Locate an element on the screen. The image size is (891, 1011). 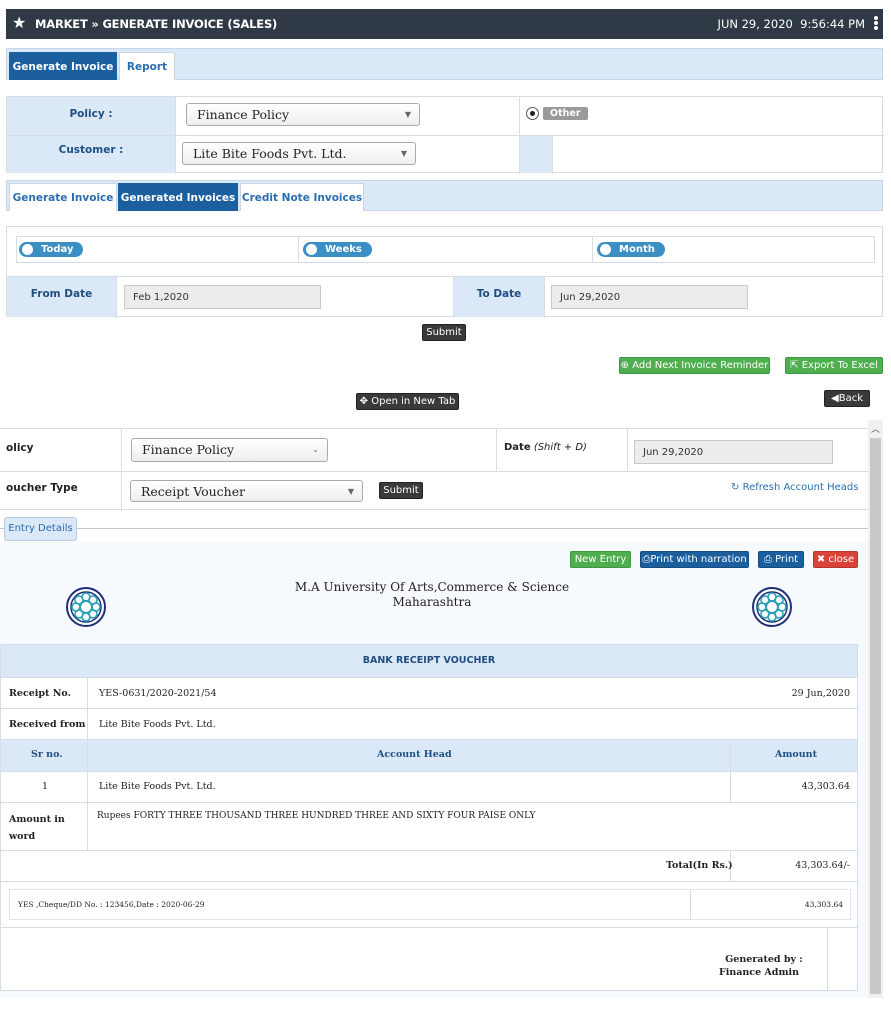
policy-label: Policy : is located at coordinates (91, 116).